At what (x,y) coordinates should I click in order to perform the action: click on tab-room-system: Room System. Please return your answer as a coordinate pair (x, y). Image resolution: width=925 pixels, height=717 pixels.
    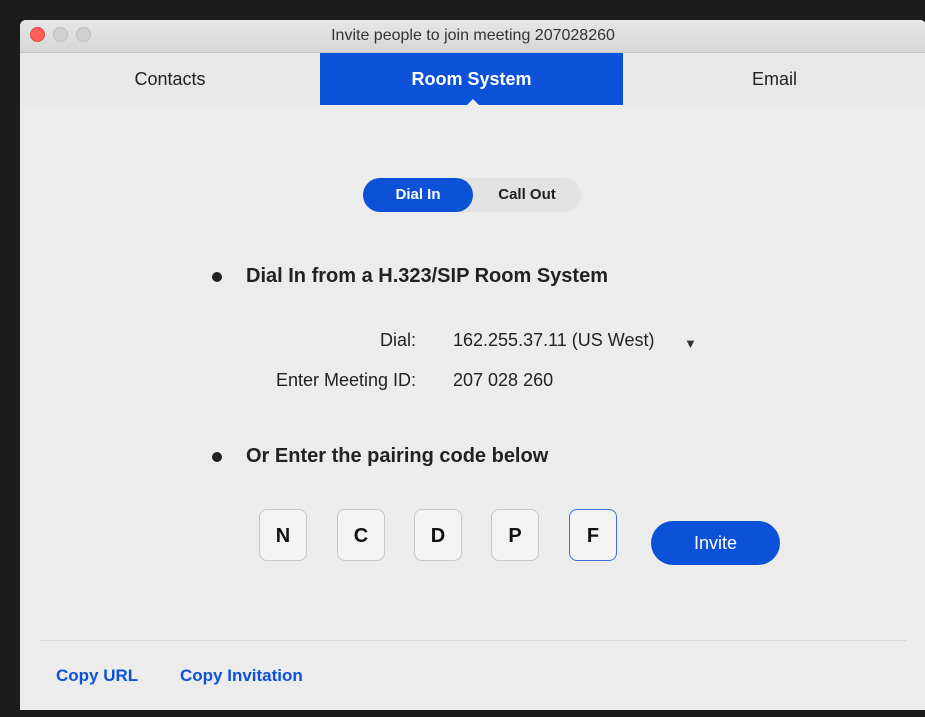
    Looking at the image, I should click on (471, 79).